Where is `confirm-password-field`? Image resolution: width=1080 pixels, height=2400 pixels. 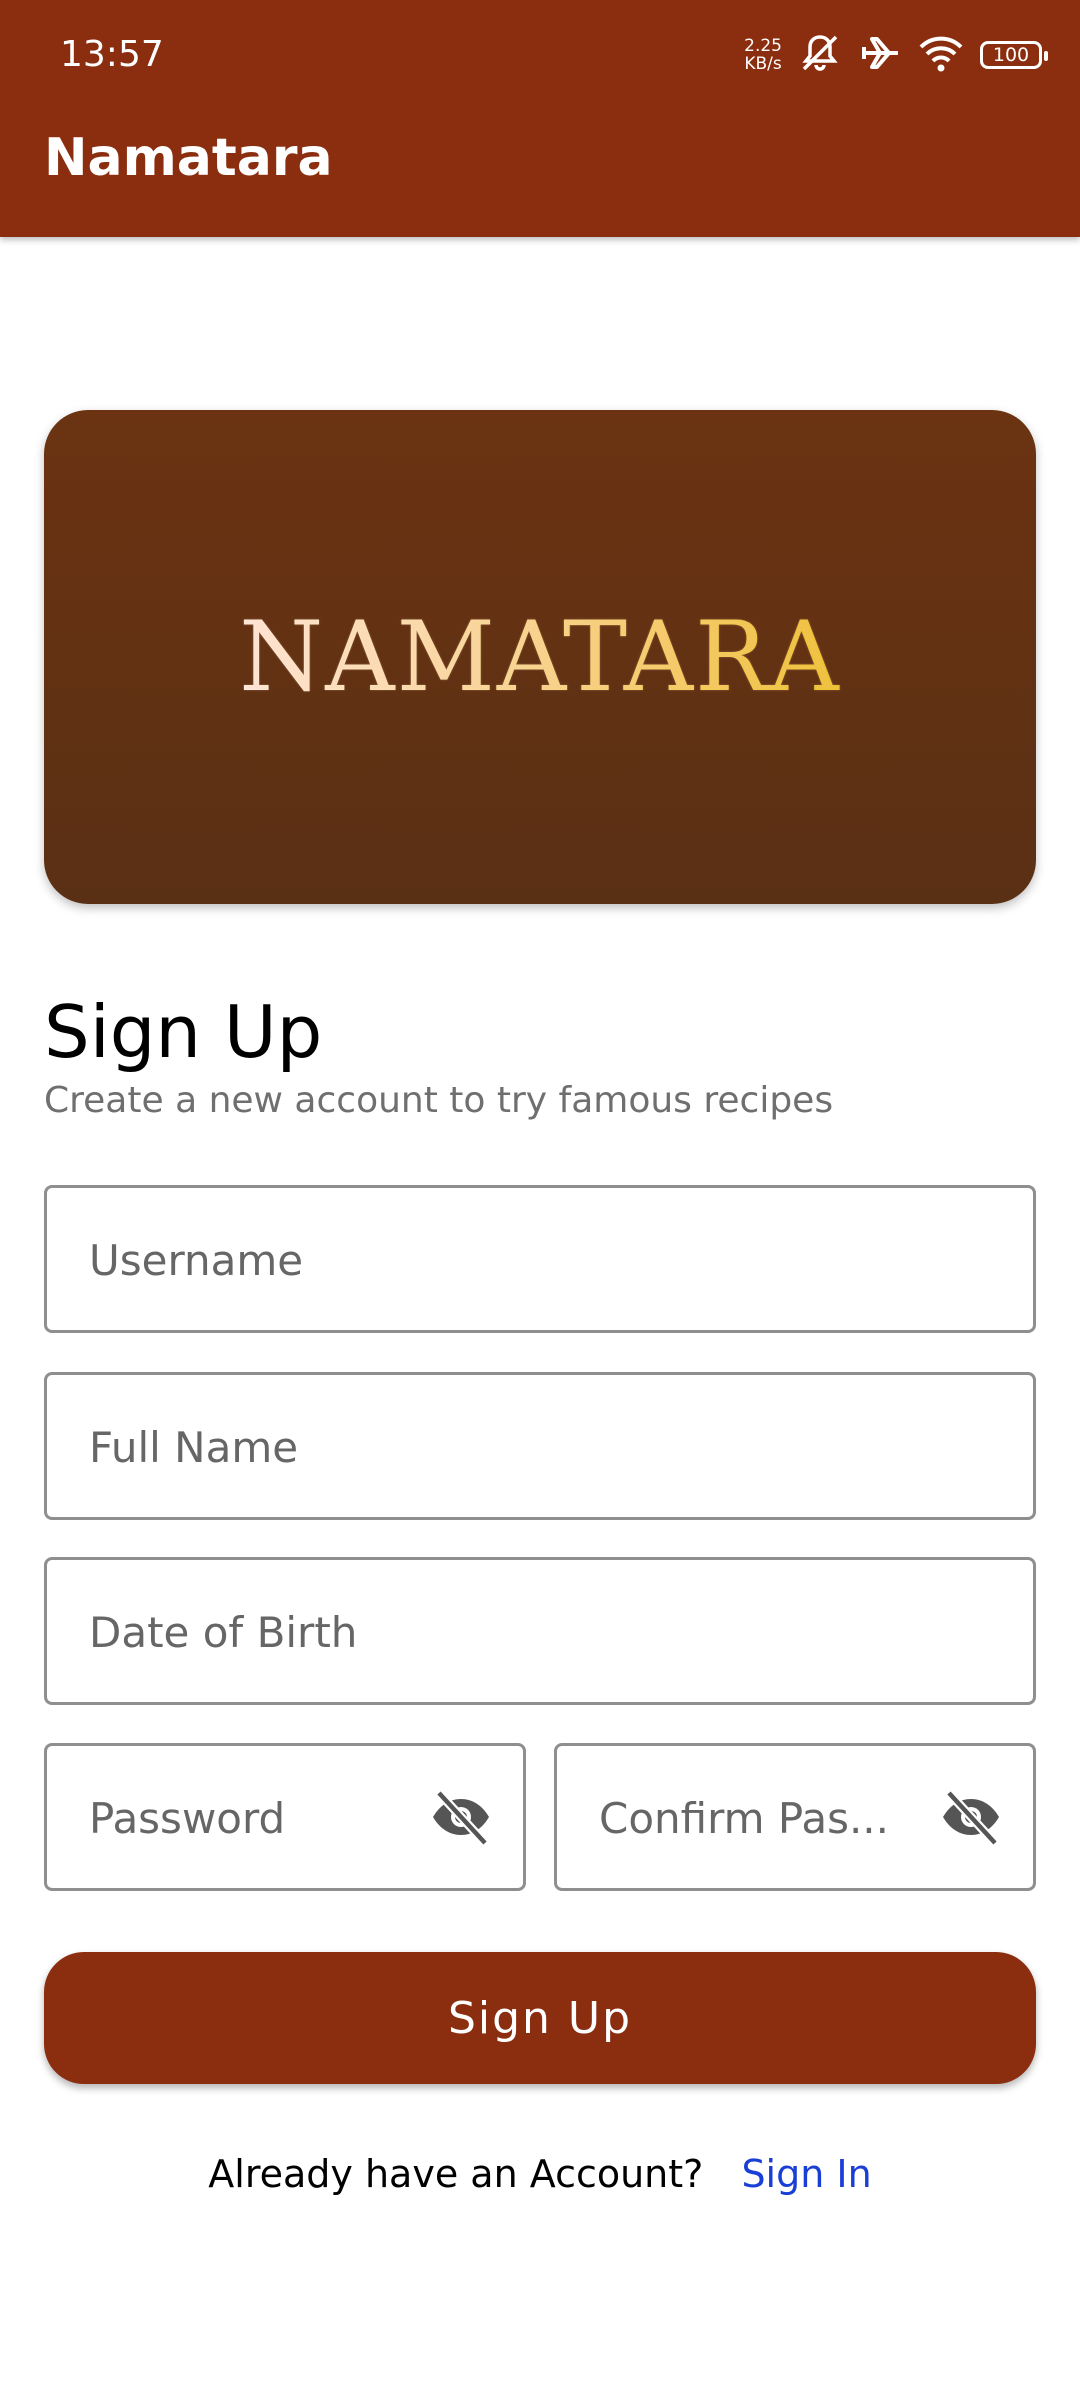 confirm-password-field is located at coordinates (795, 1817).